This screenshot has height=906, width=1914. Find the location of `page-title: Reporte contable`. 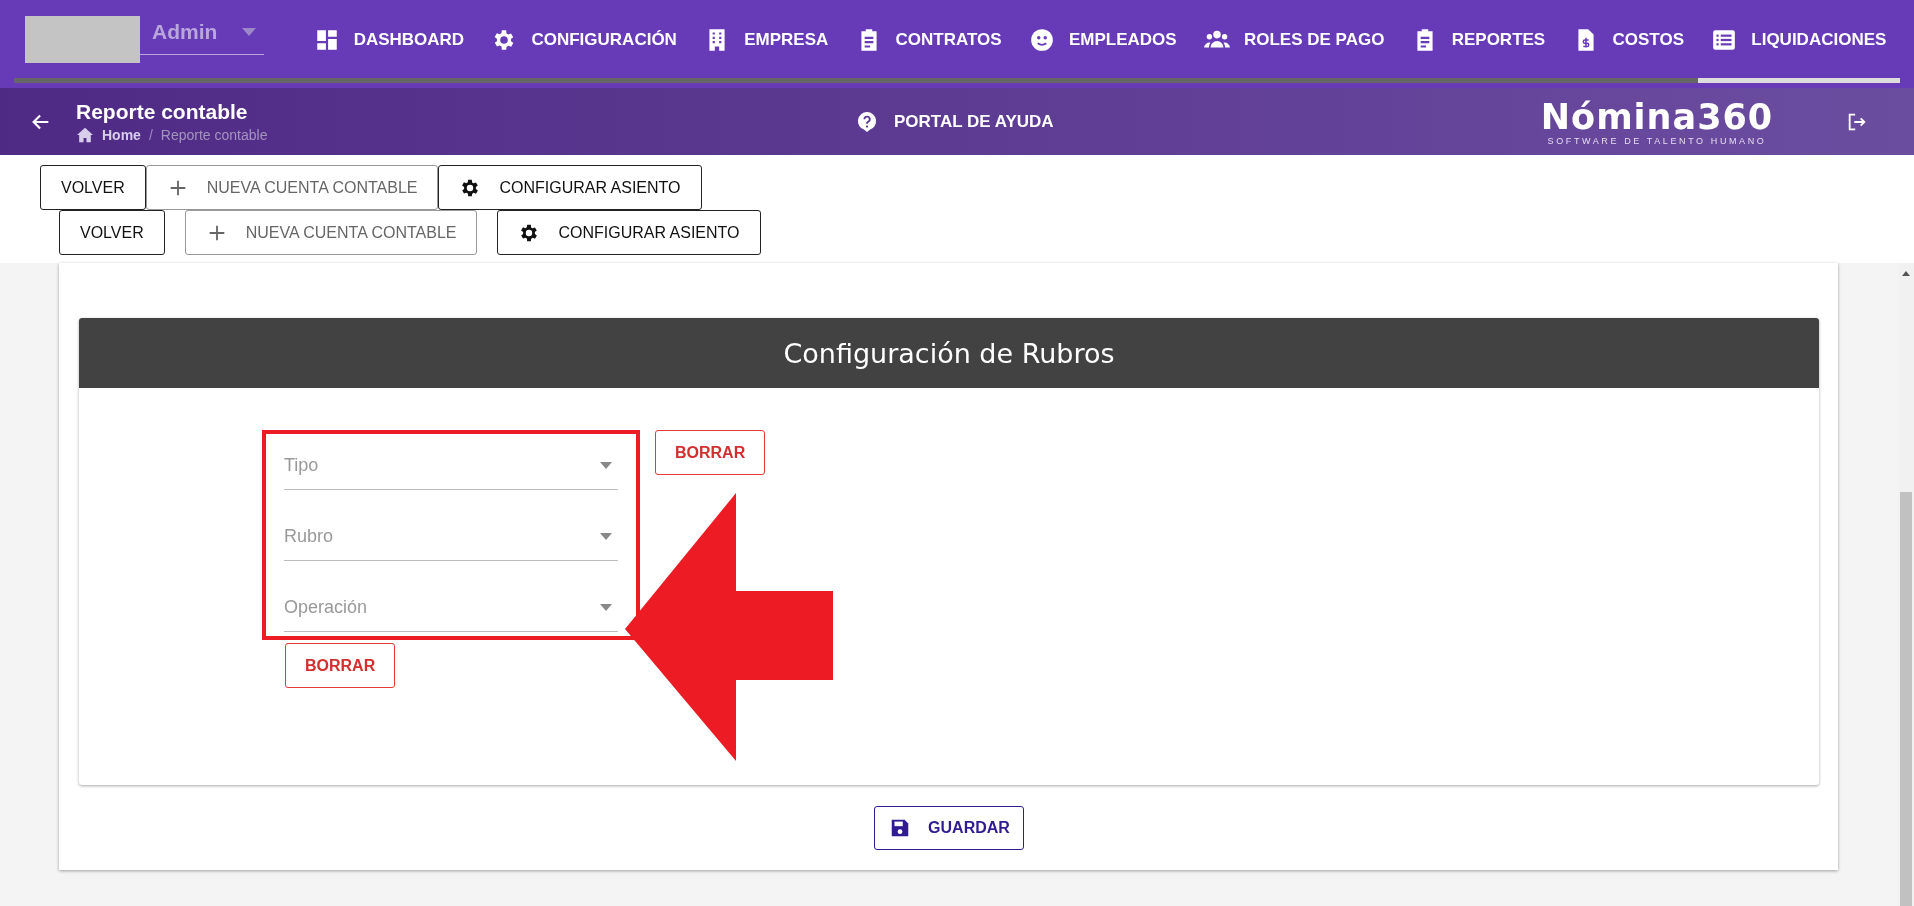

page-title: Reporte contable is located at coordinates (162, 112).